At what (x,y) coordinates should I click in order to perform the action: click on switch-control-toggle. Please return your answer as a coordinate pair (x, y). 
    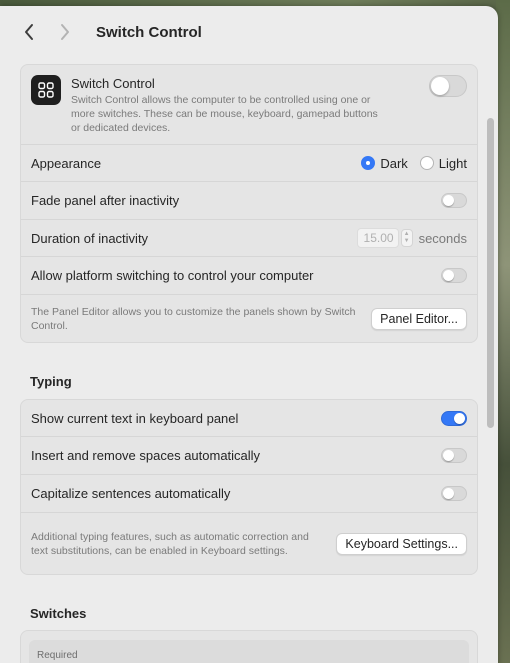
    Looking at the image, I should click on (448, 86).